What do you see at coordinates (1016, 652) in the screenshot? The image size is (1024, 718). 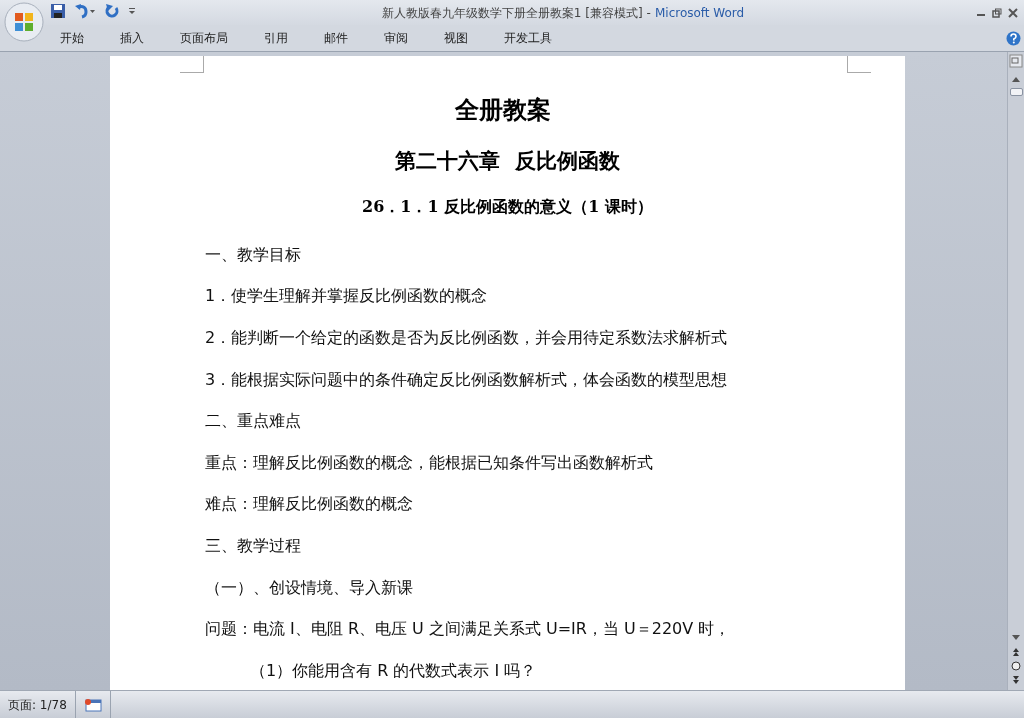 I see `previous-page-icon` at bounding box center [1016, 652].